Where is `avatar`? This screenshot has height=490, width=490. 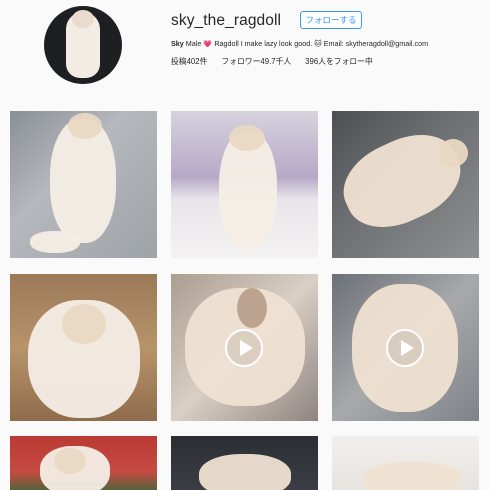
avatar is located at coordinates (83, 45).